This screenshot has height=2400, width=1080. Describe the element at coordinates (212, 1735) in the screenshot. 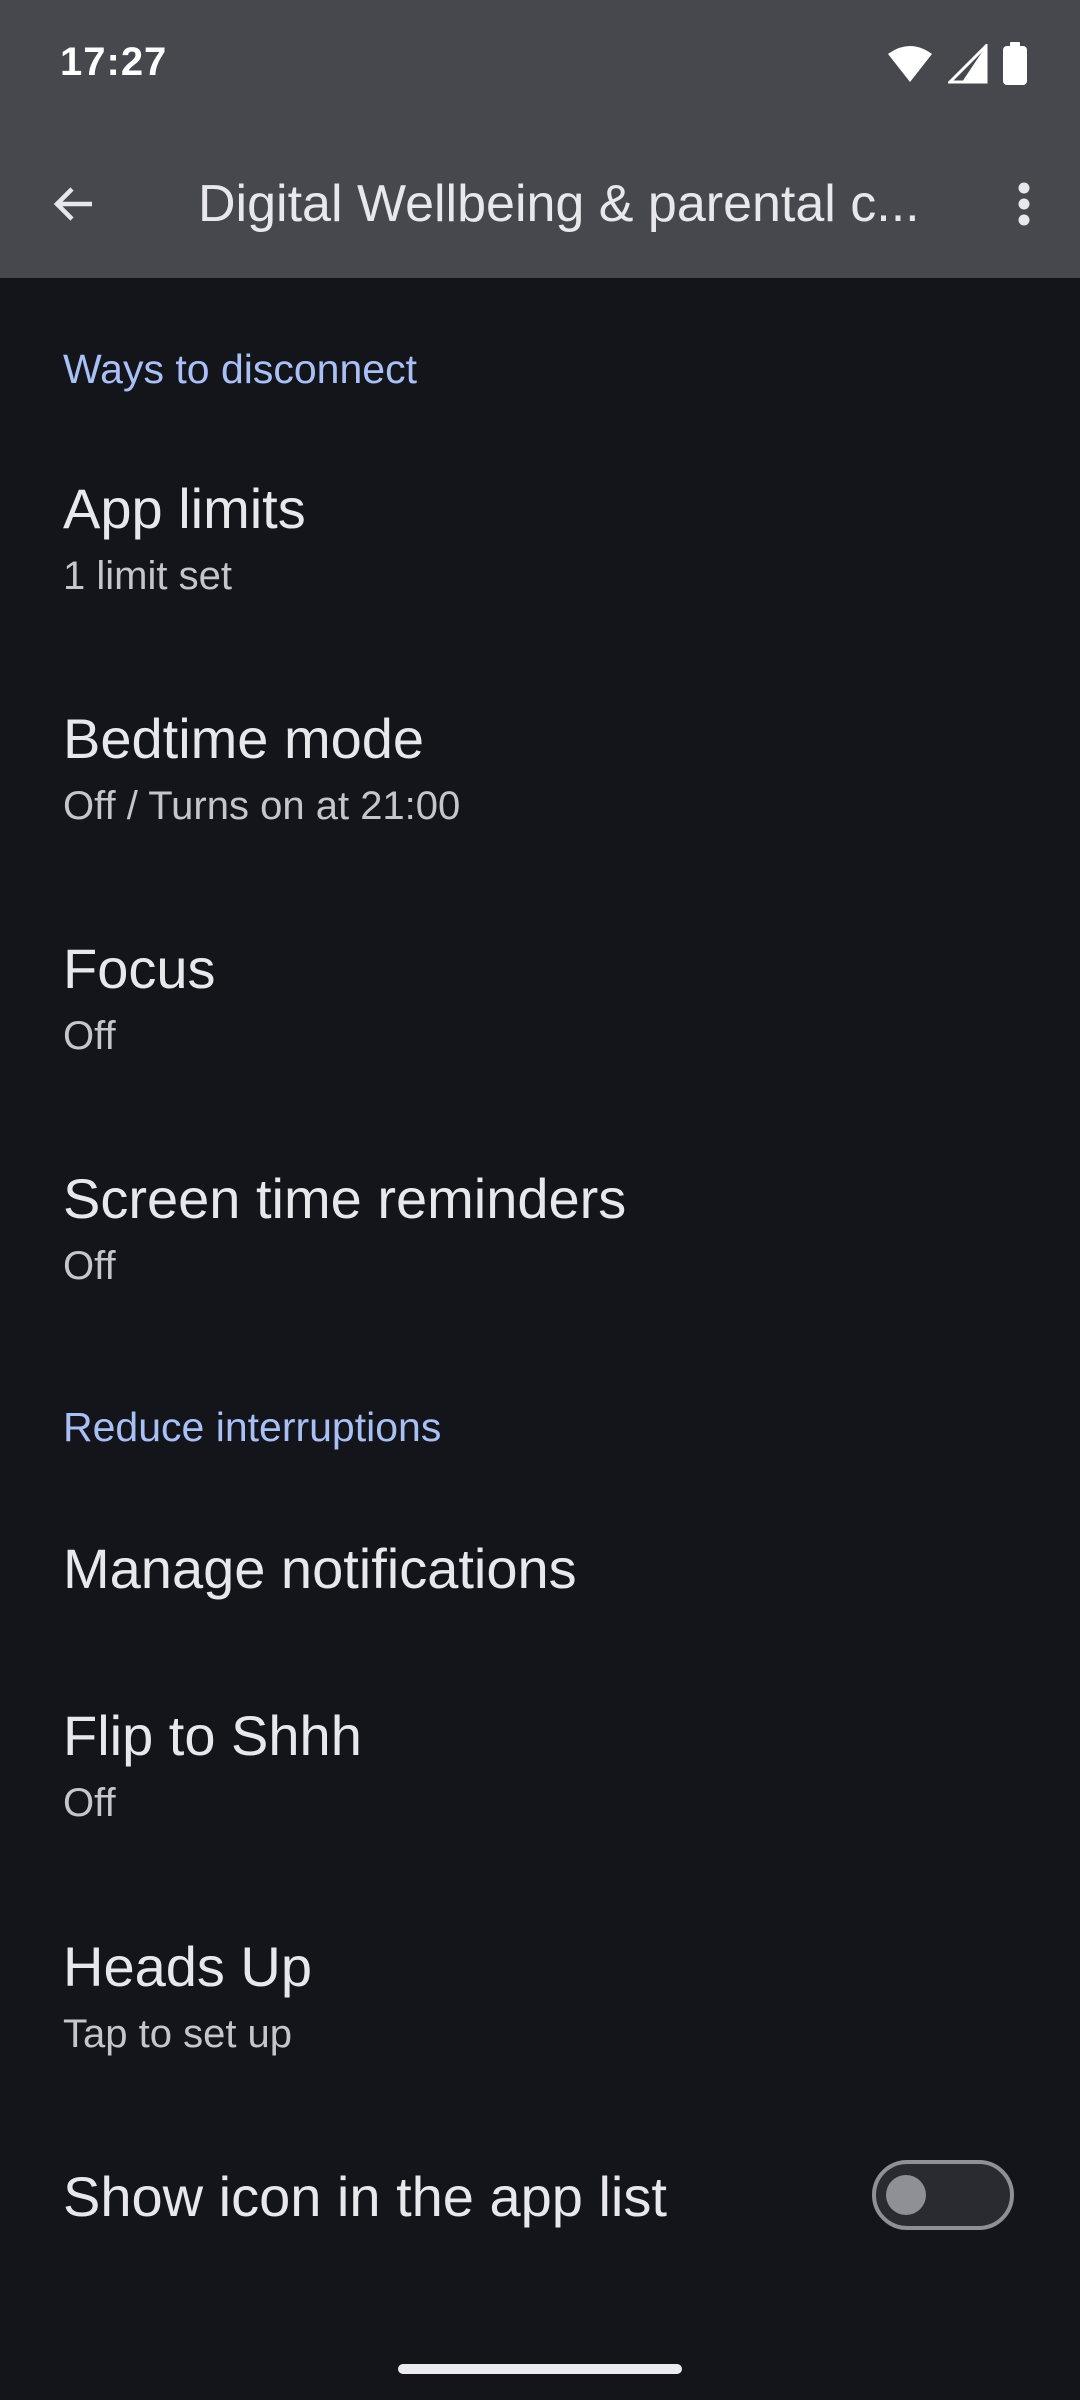

I see `item-title: Flip to Shhh` at that location.